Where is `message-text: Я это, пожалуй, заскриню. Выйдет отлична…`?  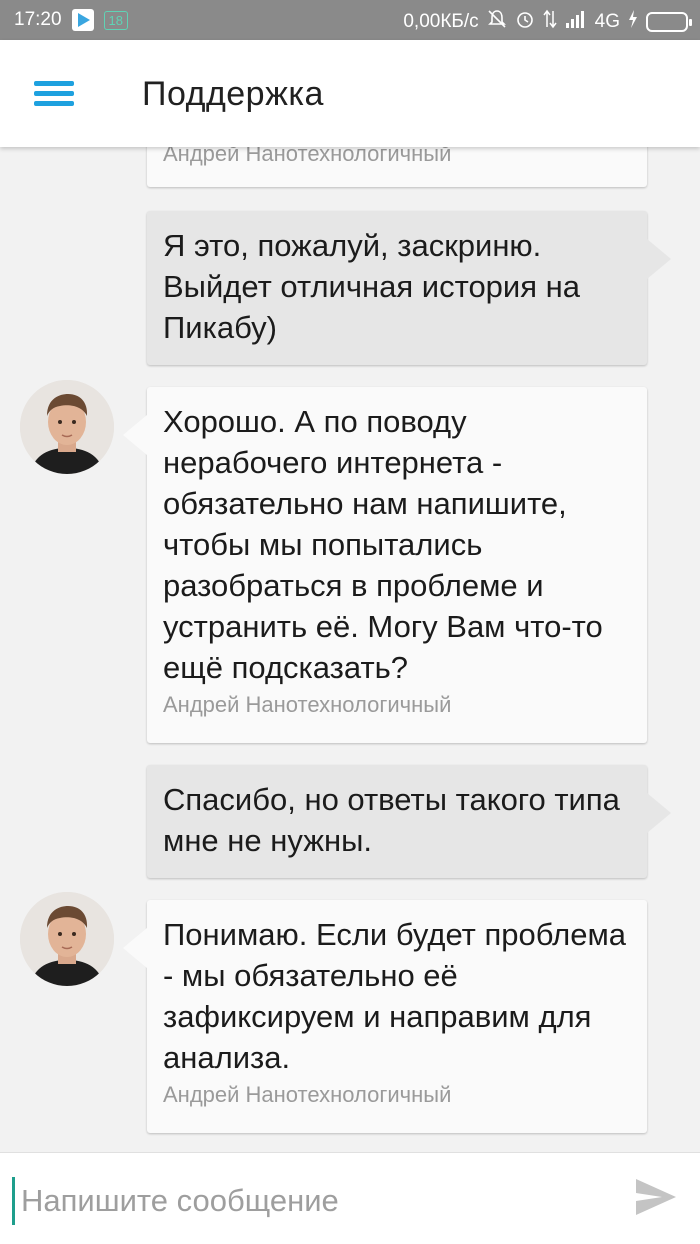 message-text: Я это, пожалуй, заскриню. Выйдет отлична… is located at coordinates (372, 286).